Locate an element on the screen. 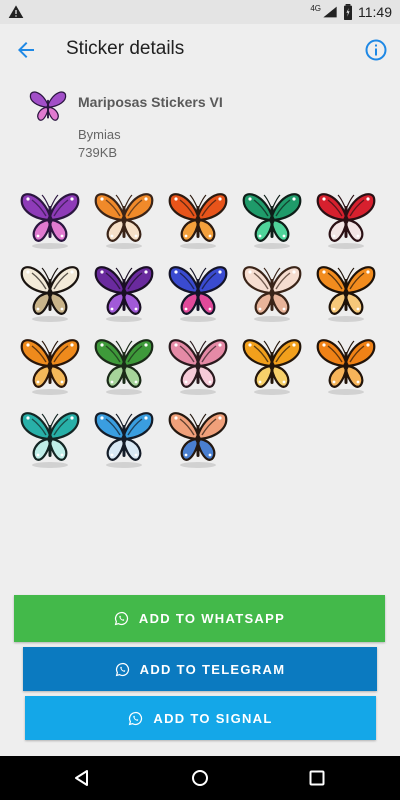 The width and height of the screenshot is (400, 800). nav-back-icon is located at coordinates (82, 778).